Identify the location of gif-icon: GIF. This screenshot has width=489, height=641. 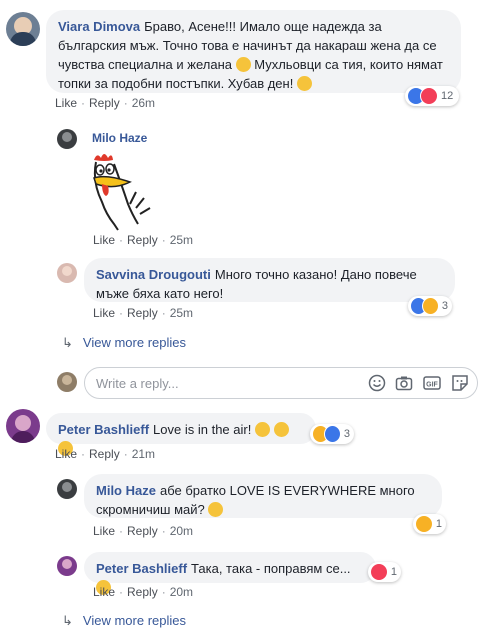
(432, 383).